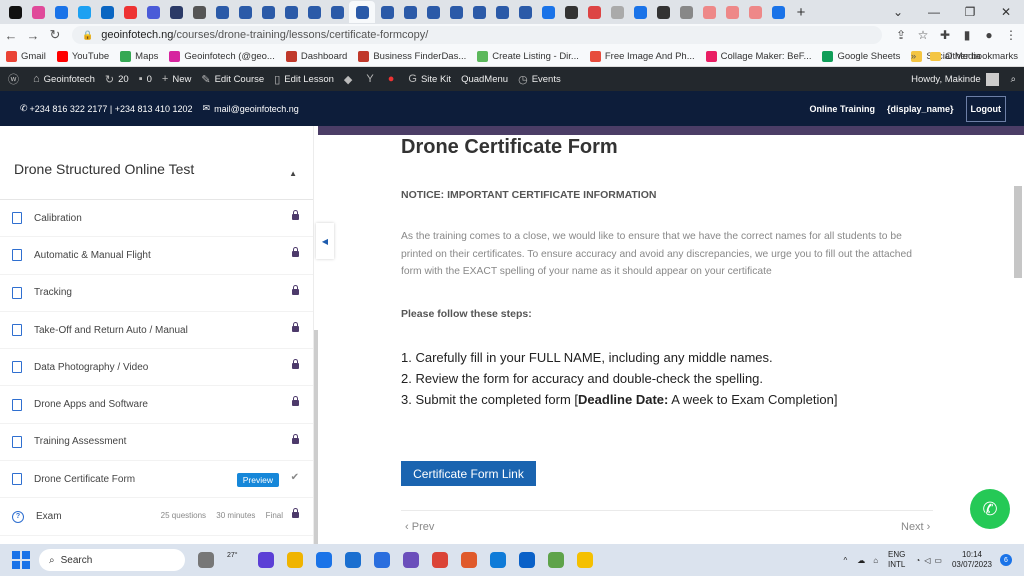  I want to click on bookmark-item: Dashboard, so click(316, 56).